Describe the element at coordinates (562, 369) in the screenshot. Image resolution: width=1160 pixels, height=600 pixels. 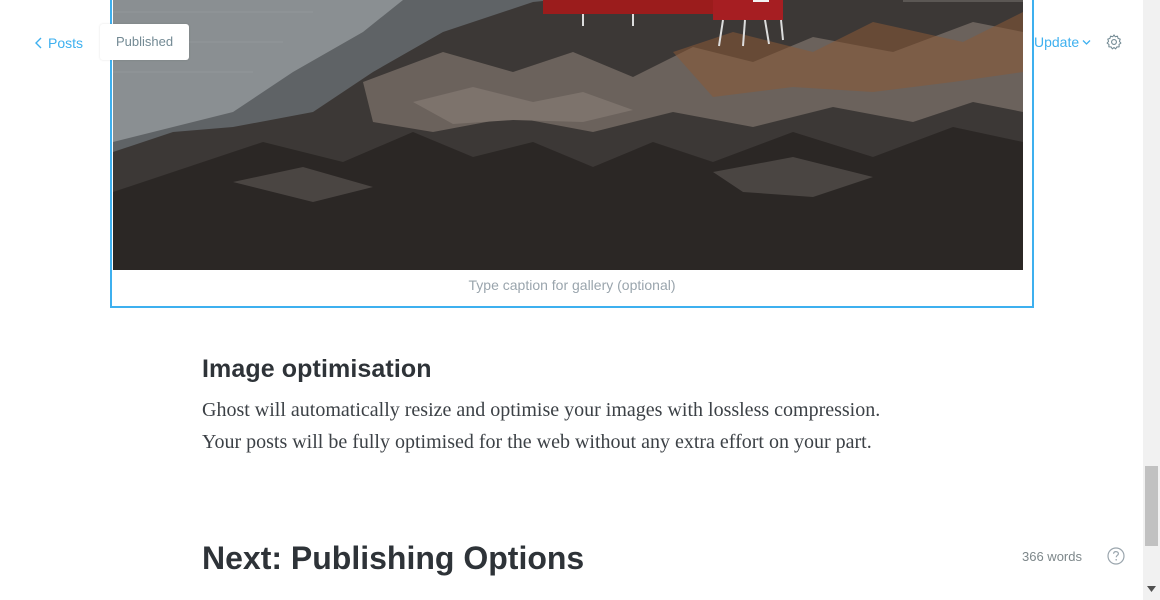
I see `section-heading: Image optimisation` at that location.